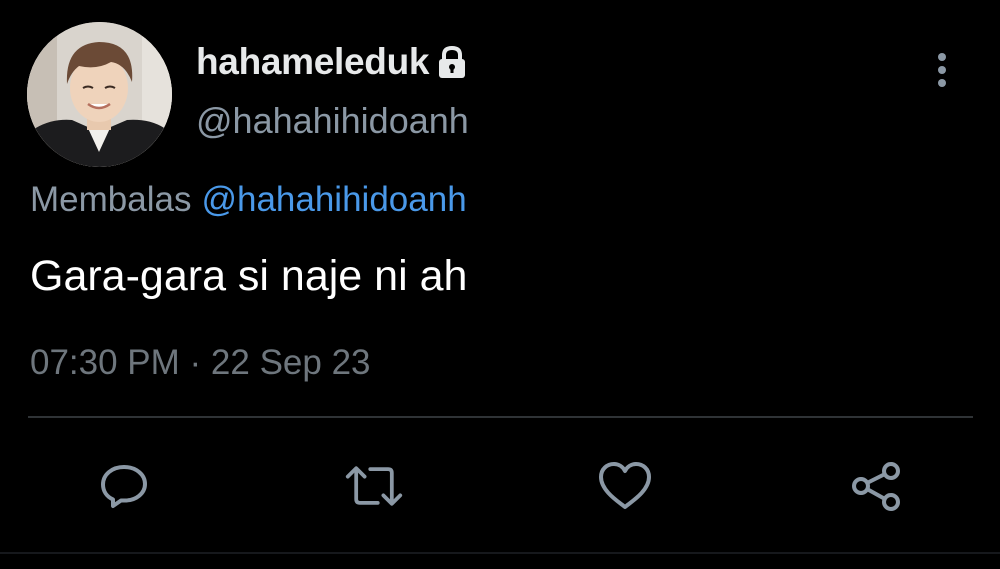 Image resolution: width=1000 pixels, height=569 pixels. What do you see at coordinates (312, 62) in the screenshot?
I see `display-name: hahameleduk` at bounding box center [312, 62].